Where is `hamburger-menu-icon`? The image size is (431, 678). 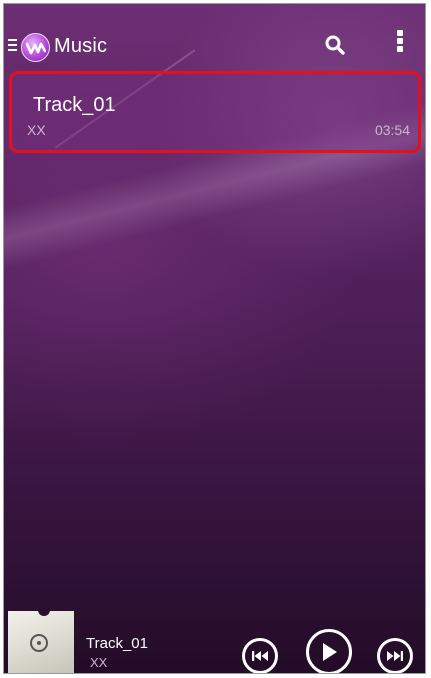 hamburger-menu-icon is located at coordinates (12, 46).